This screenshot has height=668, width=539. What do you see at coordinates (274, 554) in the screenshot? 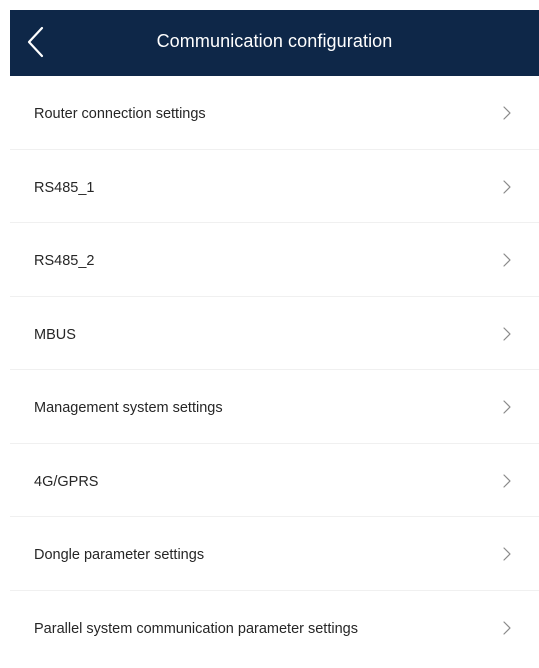
I see `menu-item-dongle-parameter-settings: Dongle parameter settings` at bounding box center [274, 554].